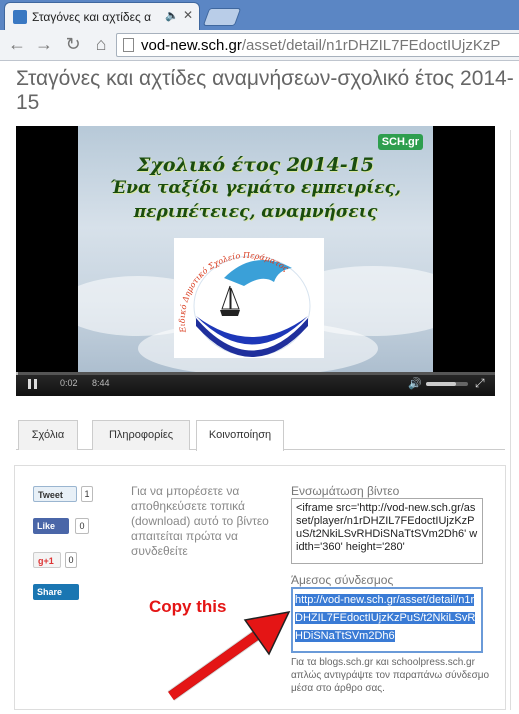  What do you see at coordinates (188, 15) in the screenshot?
I see `close-tab-icon: ✕` at bounding box center [188, 15].